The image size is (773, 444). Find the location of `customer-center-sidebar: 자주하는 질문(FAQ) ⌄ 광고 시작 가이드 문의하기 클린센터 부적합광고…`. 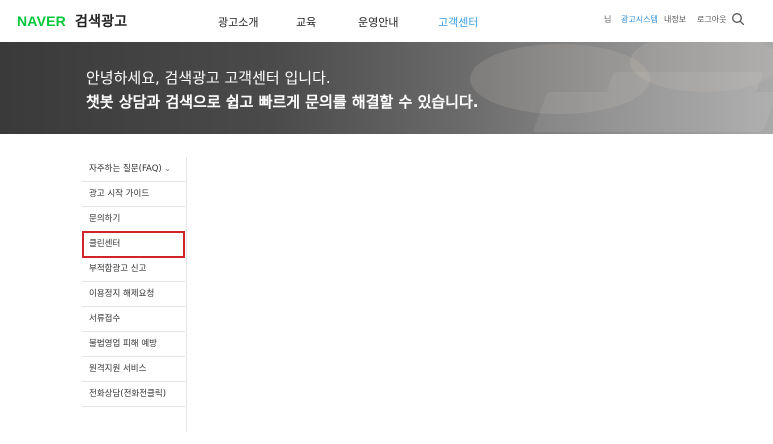

customer-center-sidebar: 자주하는 질문(FAQ) ⌄ 광고 시작 가이드 문의하기 클린센터 부적합광고… is located at coordinates (133, 282).